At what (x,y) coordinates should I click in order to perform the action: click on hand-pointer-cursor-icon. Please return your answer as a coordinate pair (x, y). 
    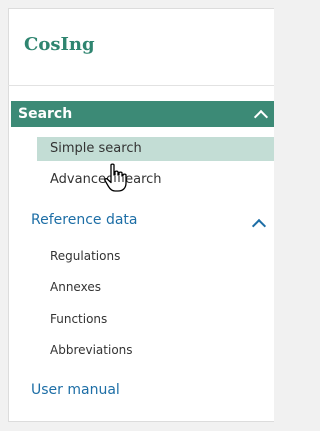
    Looking at the image, I should click on (115, 177).